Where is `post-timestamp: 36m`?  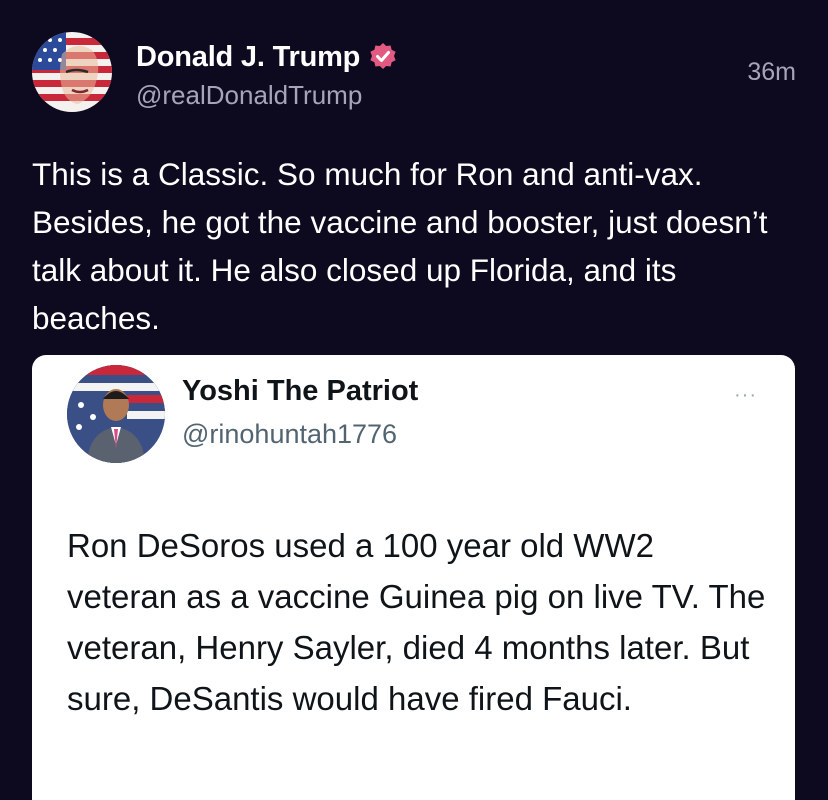
post-timestamp: 36m is located at coordinates (771, 72).